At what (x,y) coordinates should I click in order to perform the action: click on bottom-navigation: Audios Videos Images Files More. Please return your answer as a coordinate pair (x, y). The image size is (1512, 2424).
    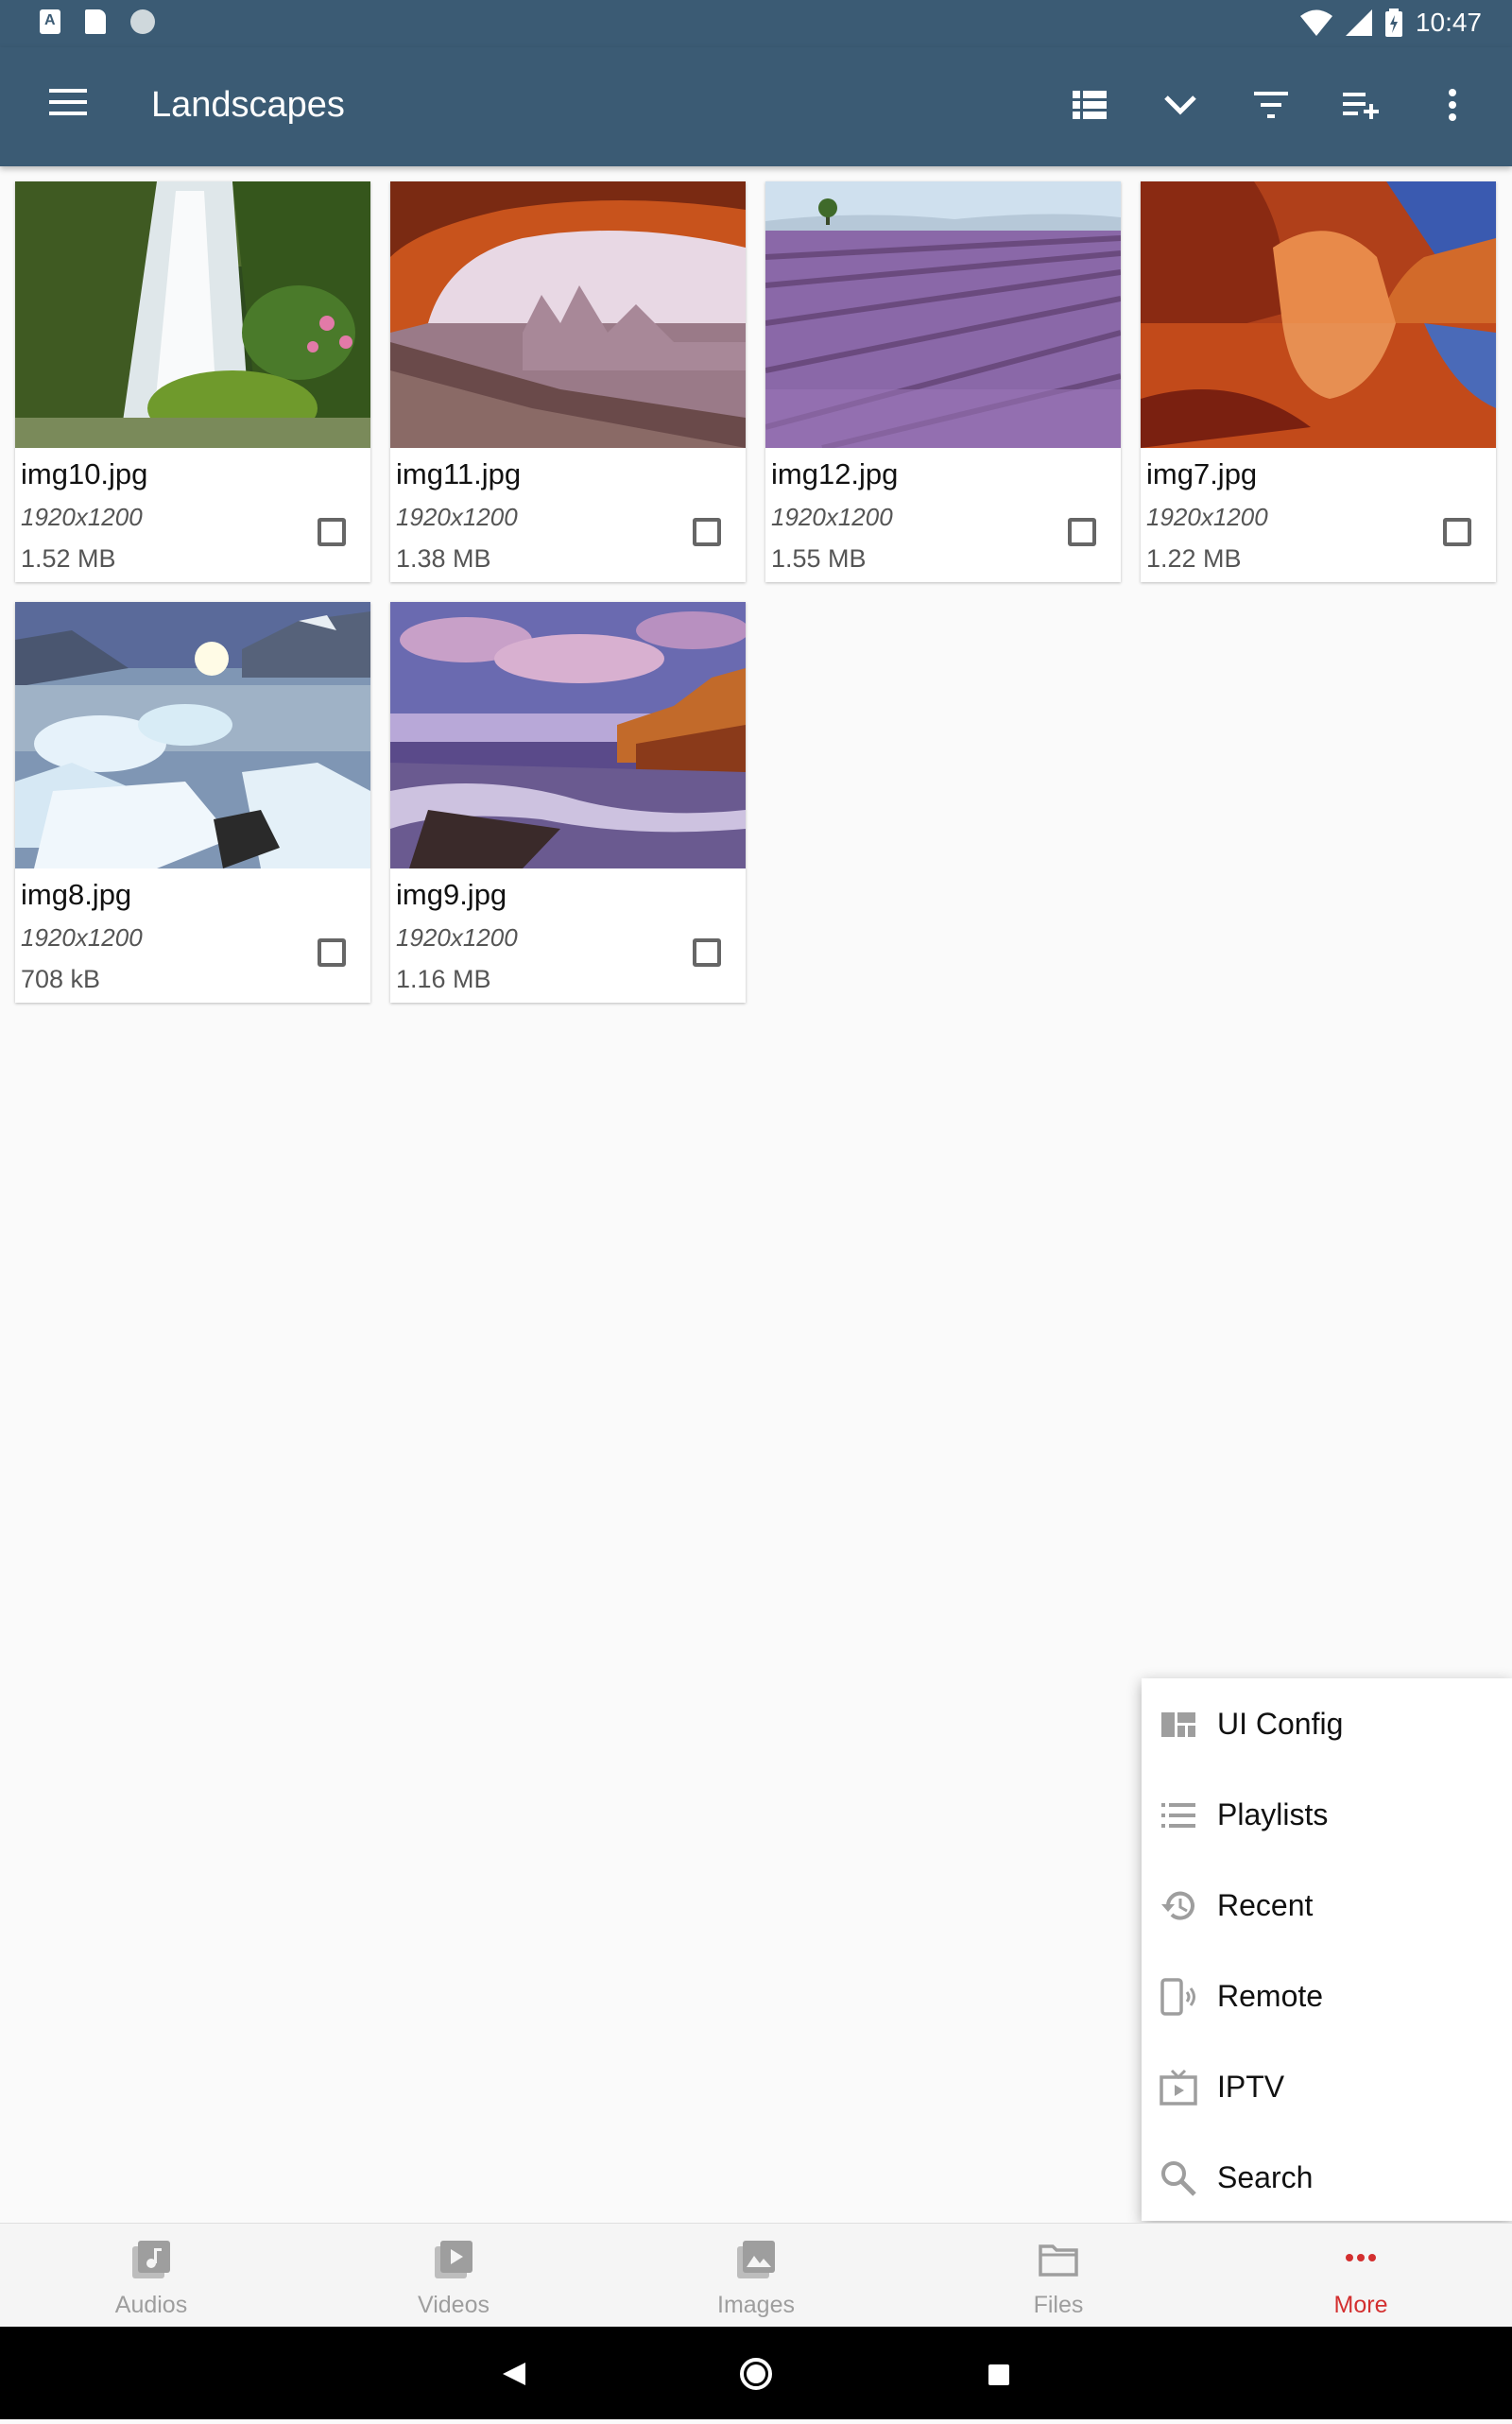
    Looking at the image, I should click on (756, 2275).